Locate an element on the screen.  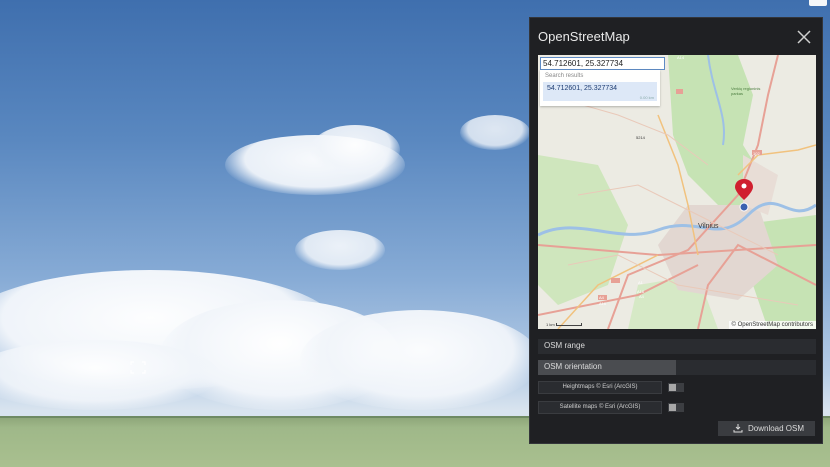
road-label: A16 is located at coordinates (603, 303).